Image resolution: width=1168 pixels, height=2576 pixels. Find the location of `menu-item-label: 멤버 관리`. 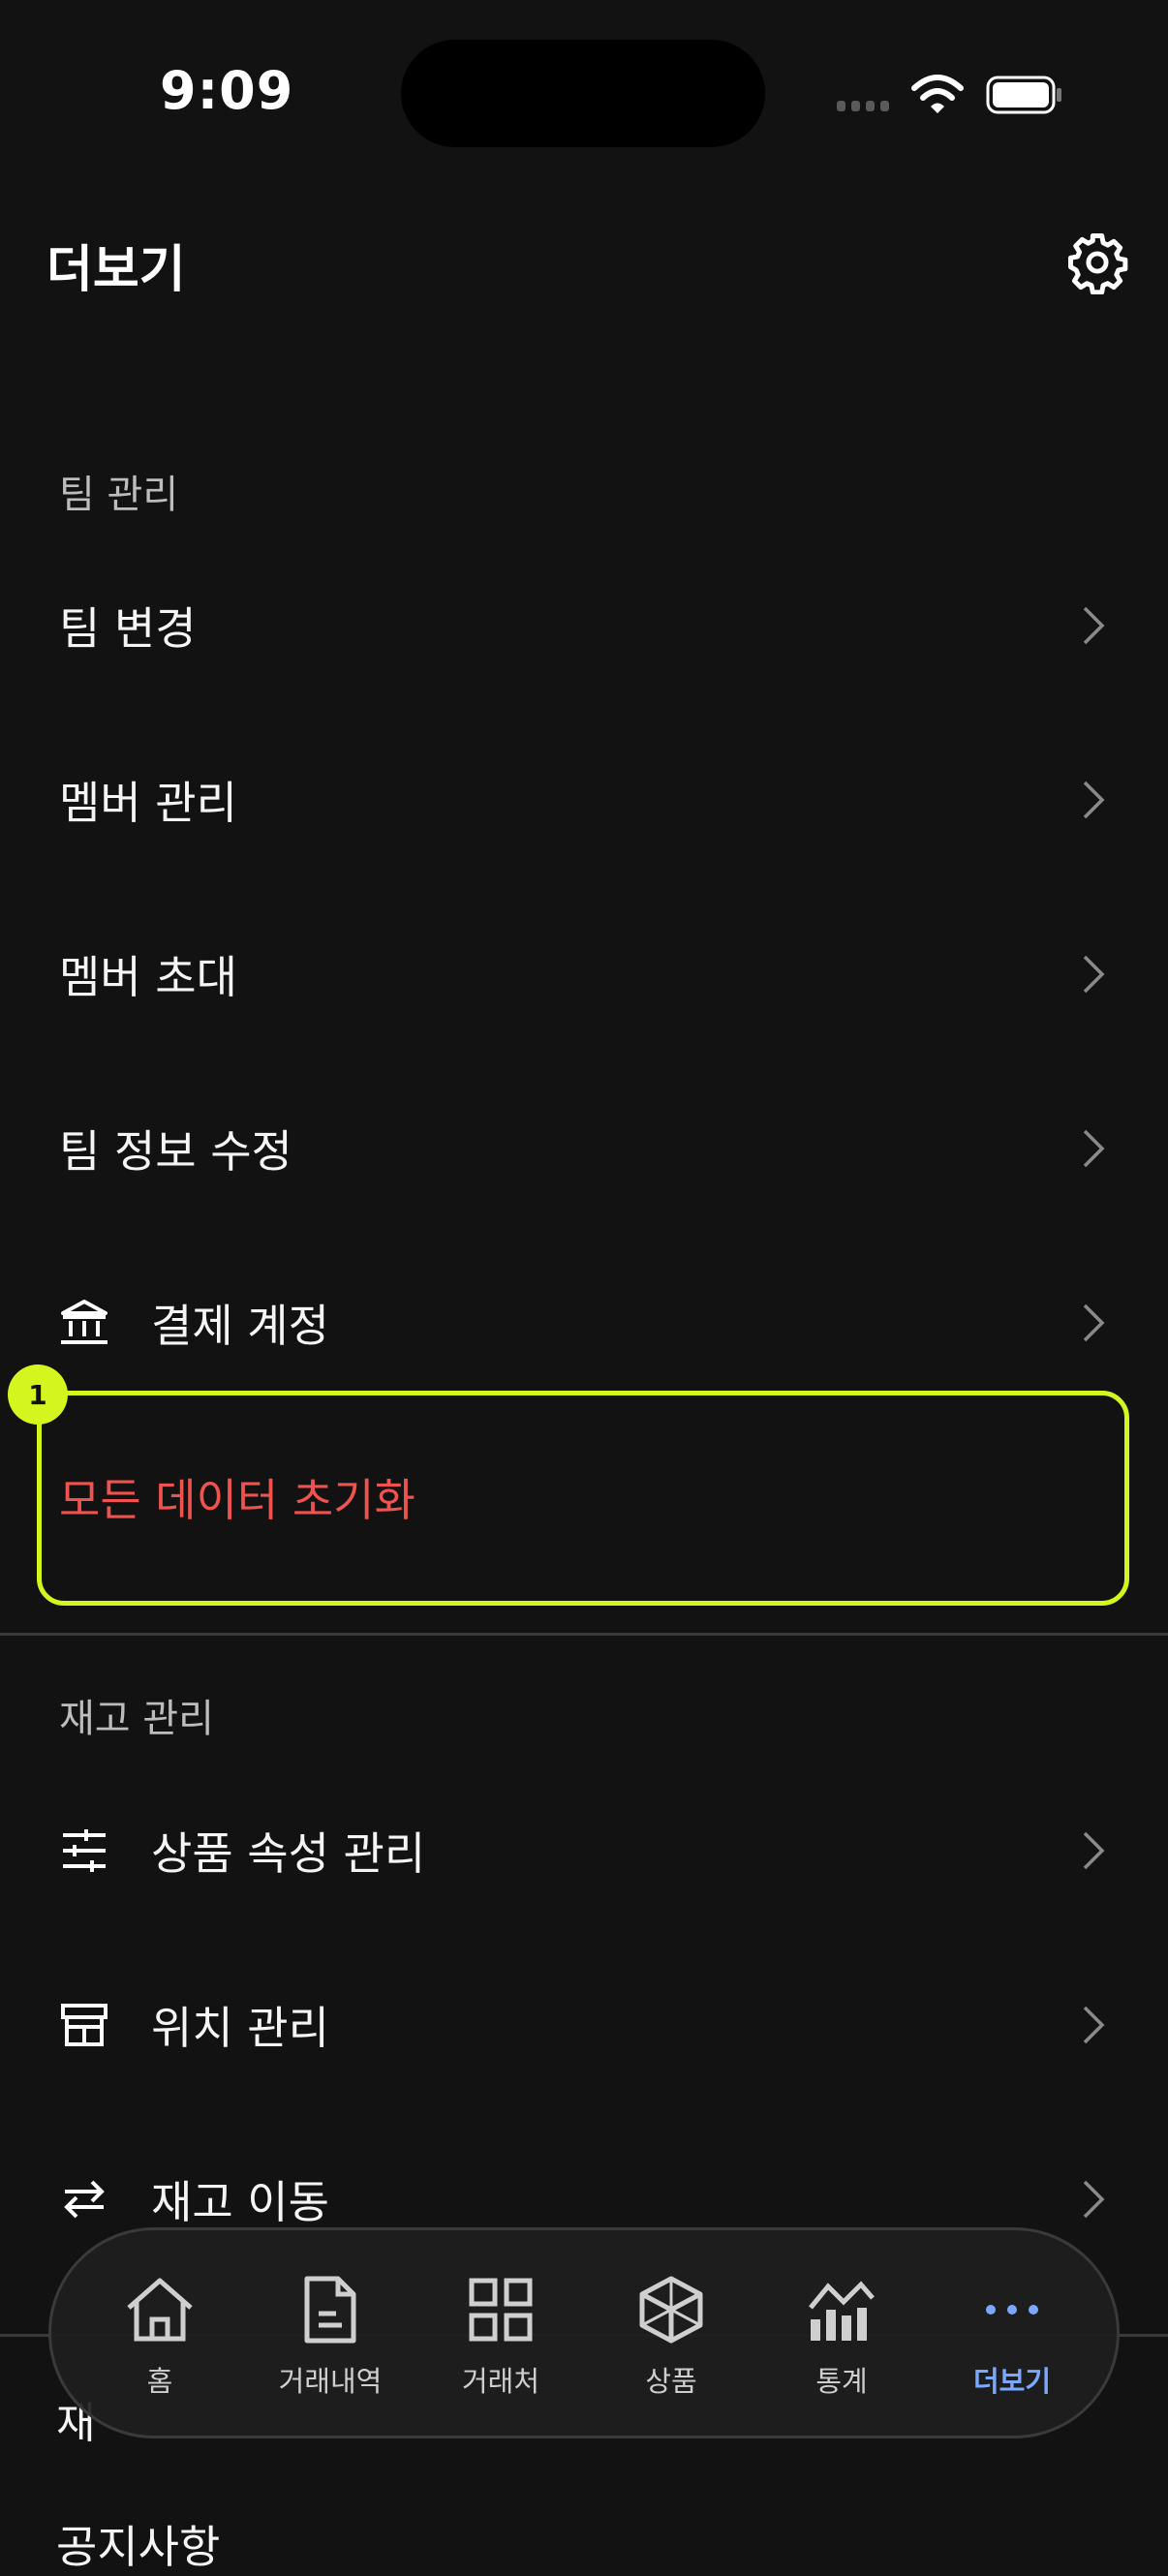

menu-item-label: 멤버 관리 is located at coordinates (148, 803).